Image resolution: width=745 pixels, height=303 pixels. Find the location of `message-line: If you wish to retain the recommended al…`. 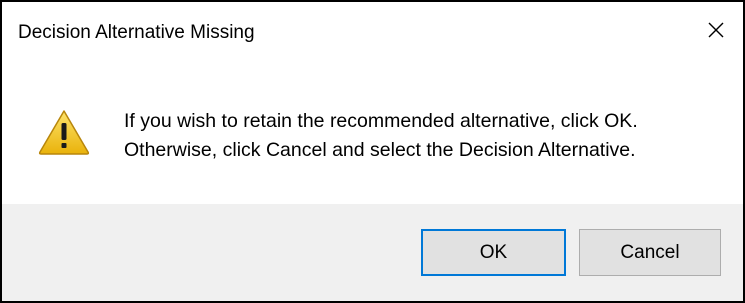

message-line: If you wish to retain the recommended al… is located at coordinates (381, 121).